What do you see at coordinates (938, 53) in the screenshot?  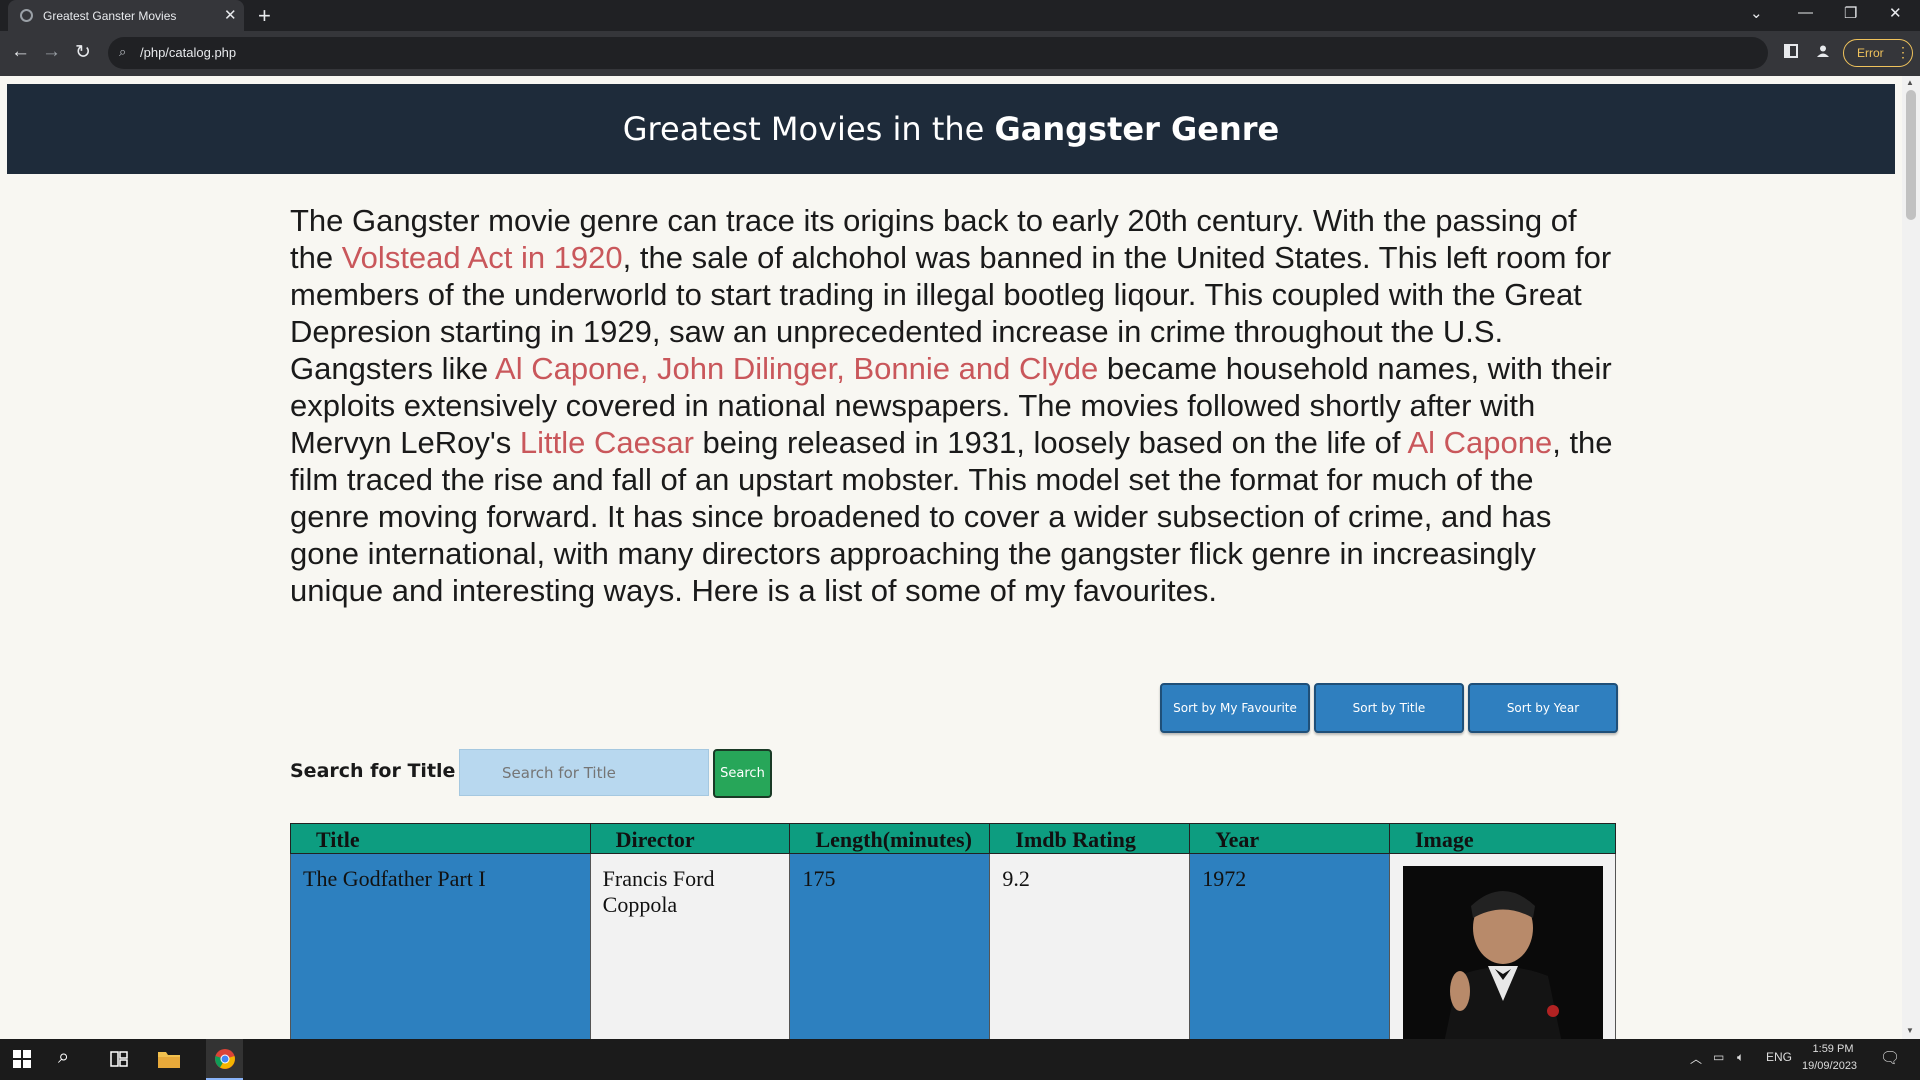 I see `address-bar: ⌕ /php/catalog.php` at bounding box center [938, 53].